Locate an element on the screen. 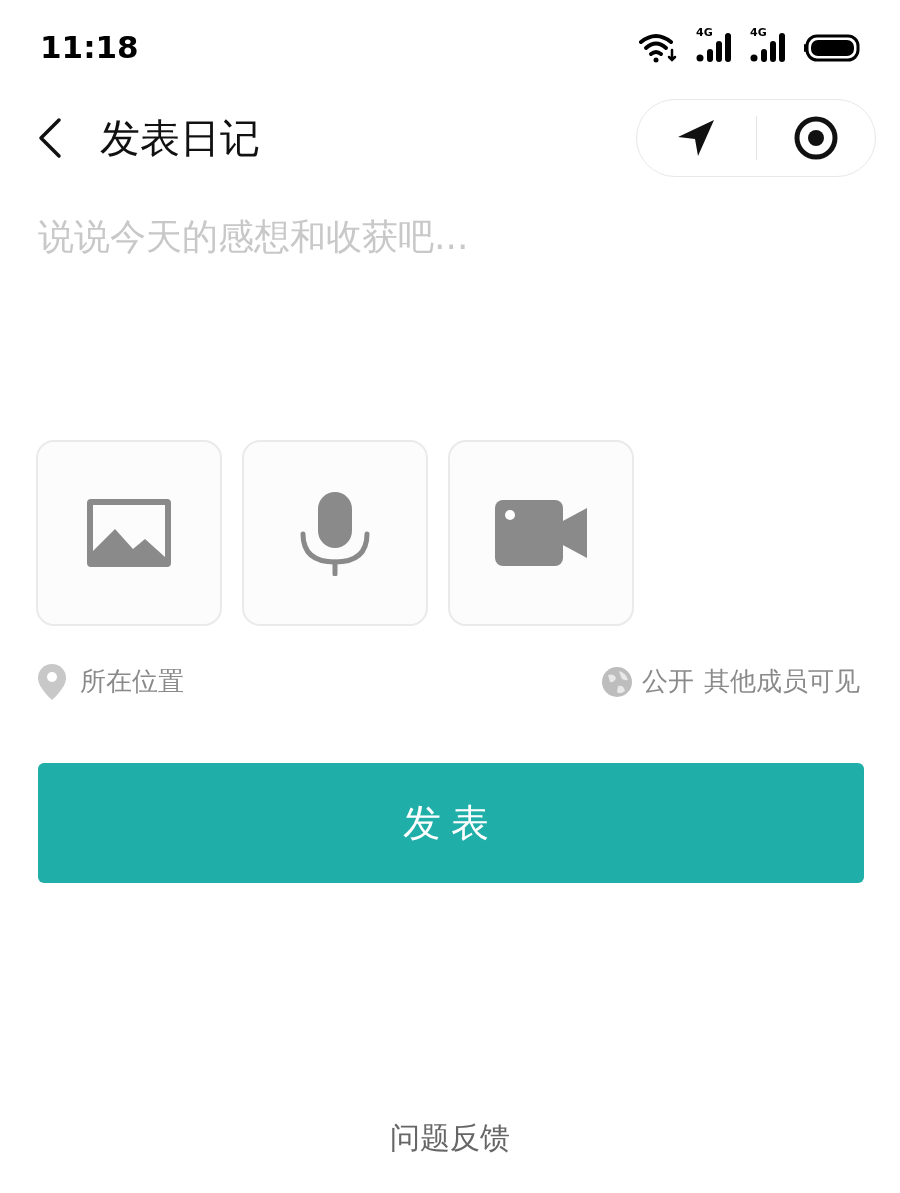 The height and width of the screenshot is (1193, 900). wifi-icon is located at coordinates (658, 47).